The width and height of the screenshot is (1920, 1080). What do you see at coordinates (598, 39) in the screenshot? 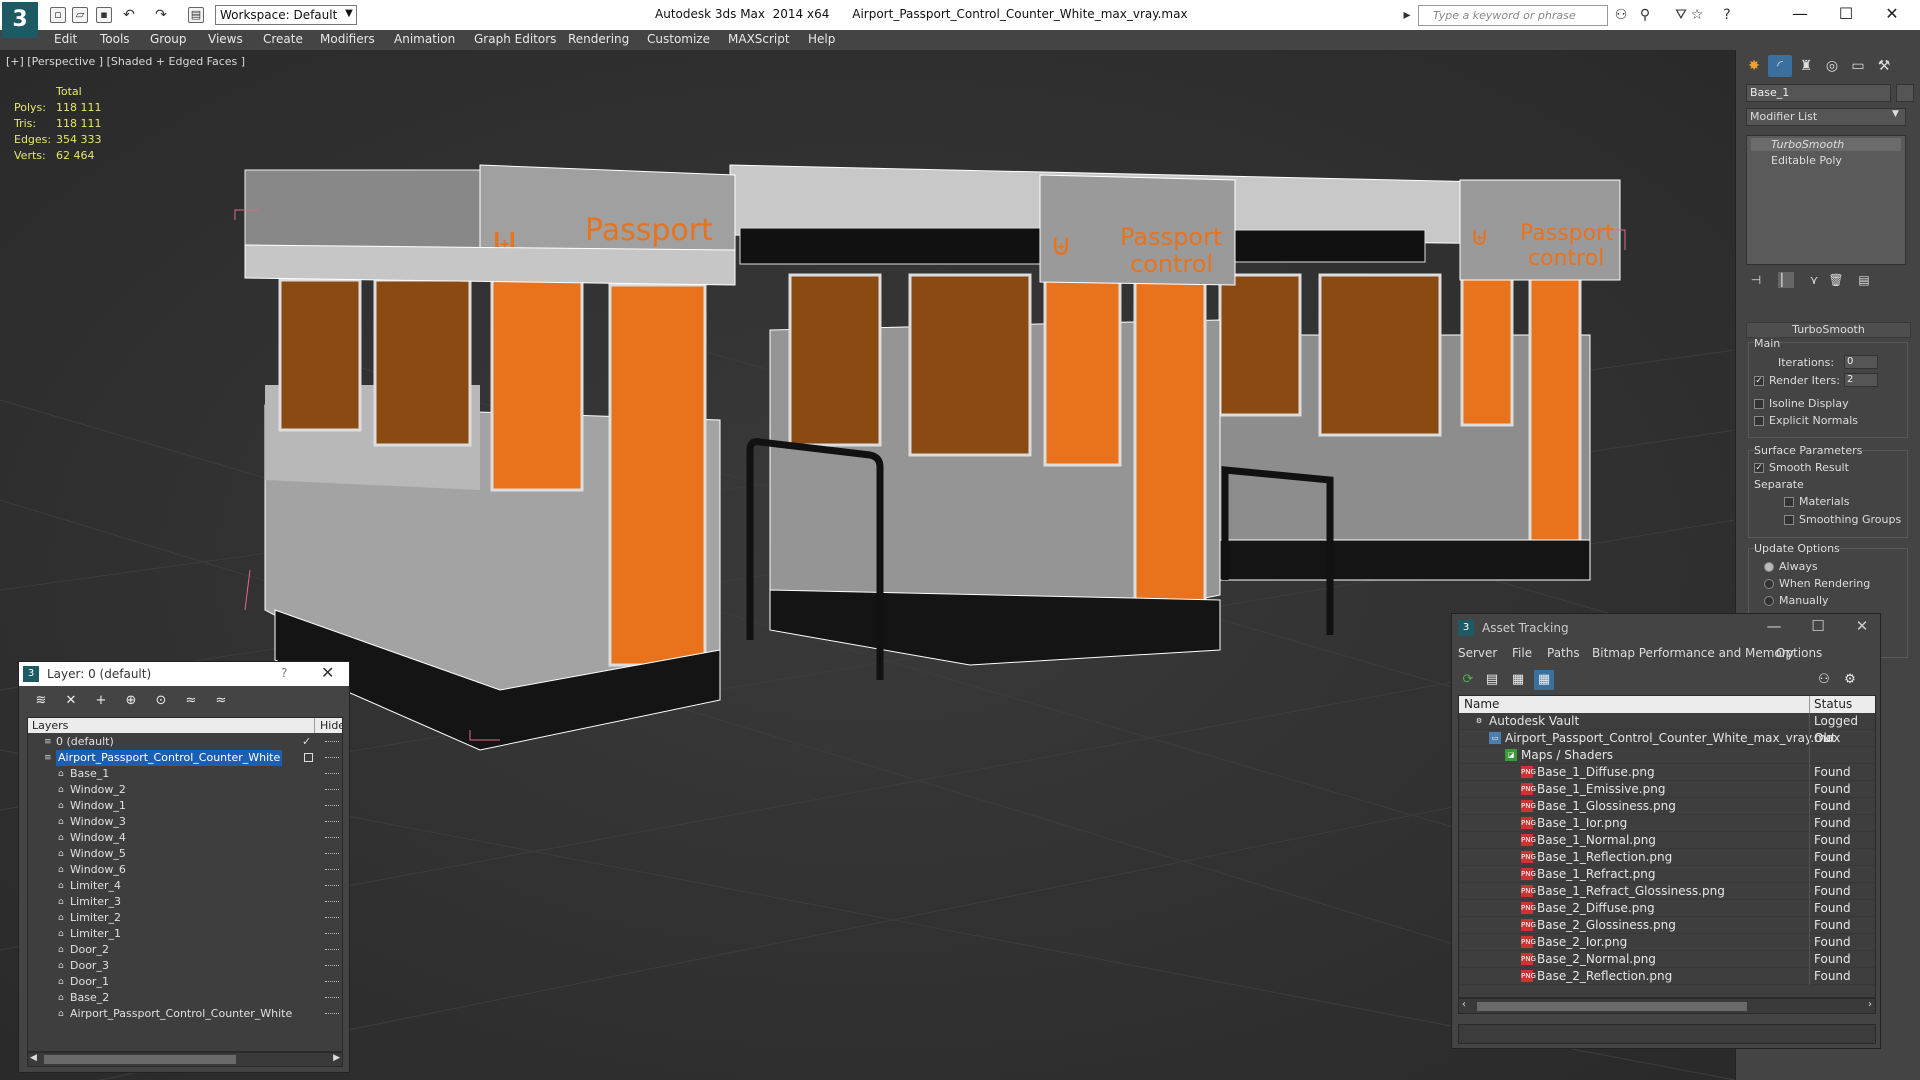
I see `menu-rendering: Rendering` at bounding box center [598, 39].